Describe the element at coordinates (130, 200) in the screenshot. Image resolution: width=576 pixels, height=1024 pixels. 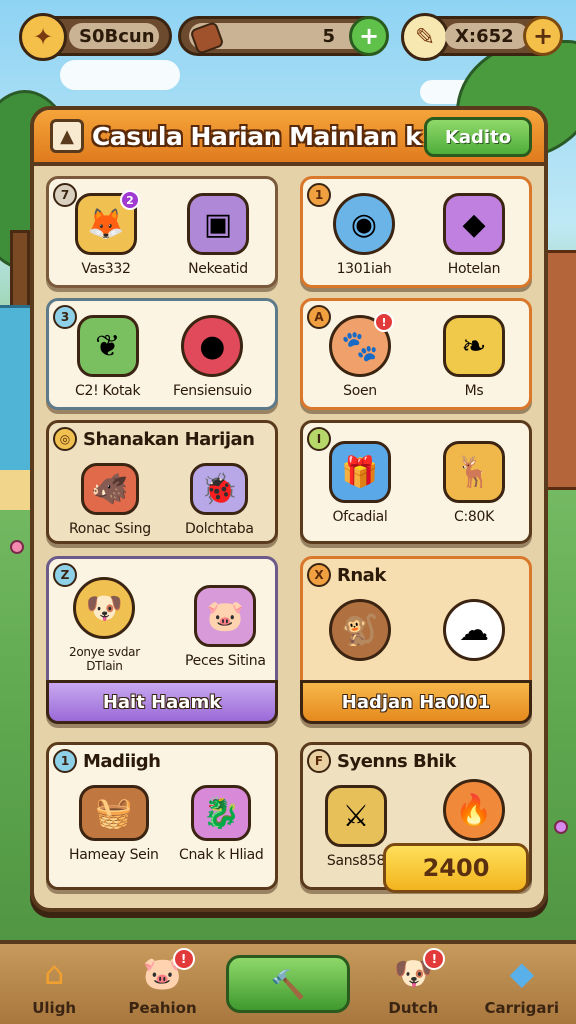
I see `notification-badge: 2` at that location.